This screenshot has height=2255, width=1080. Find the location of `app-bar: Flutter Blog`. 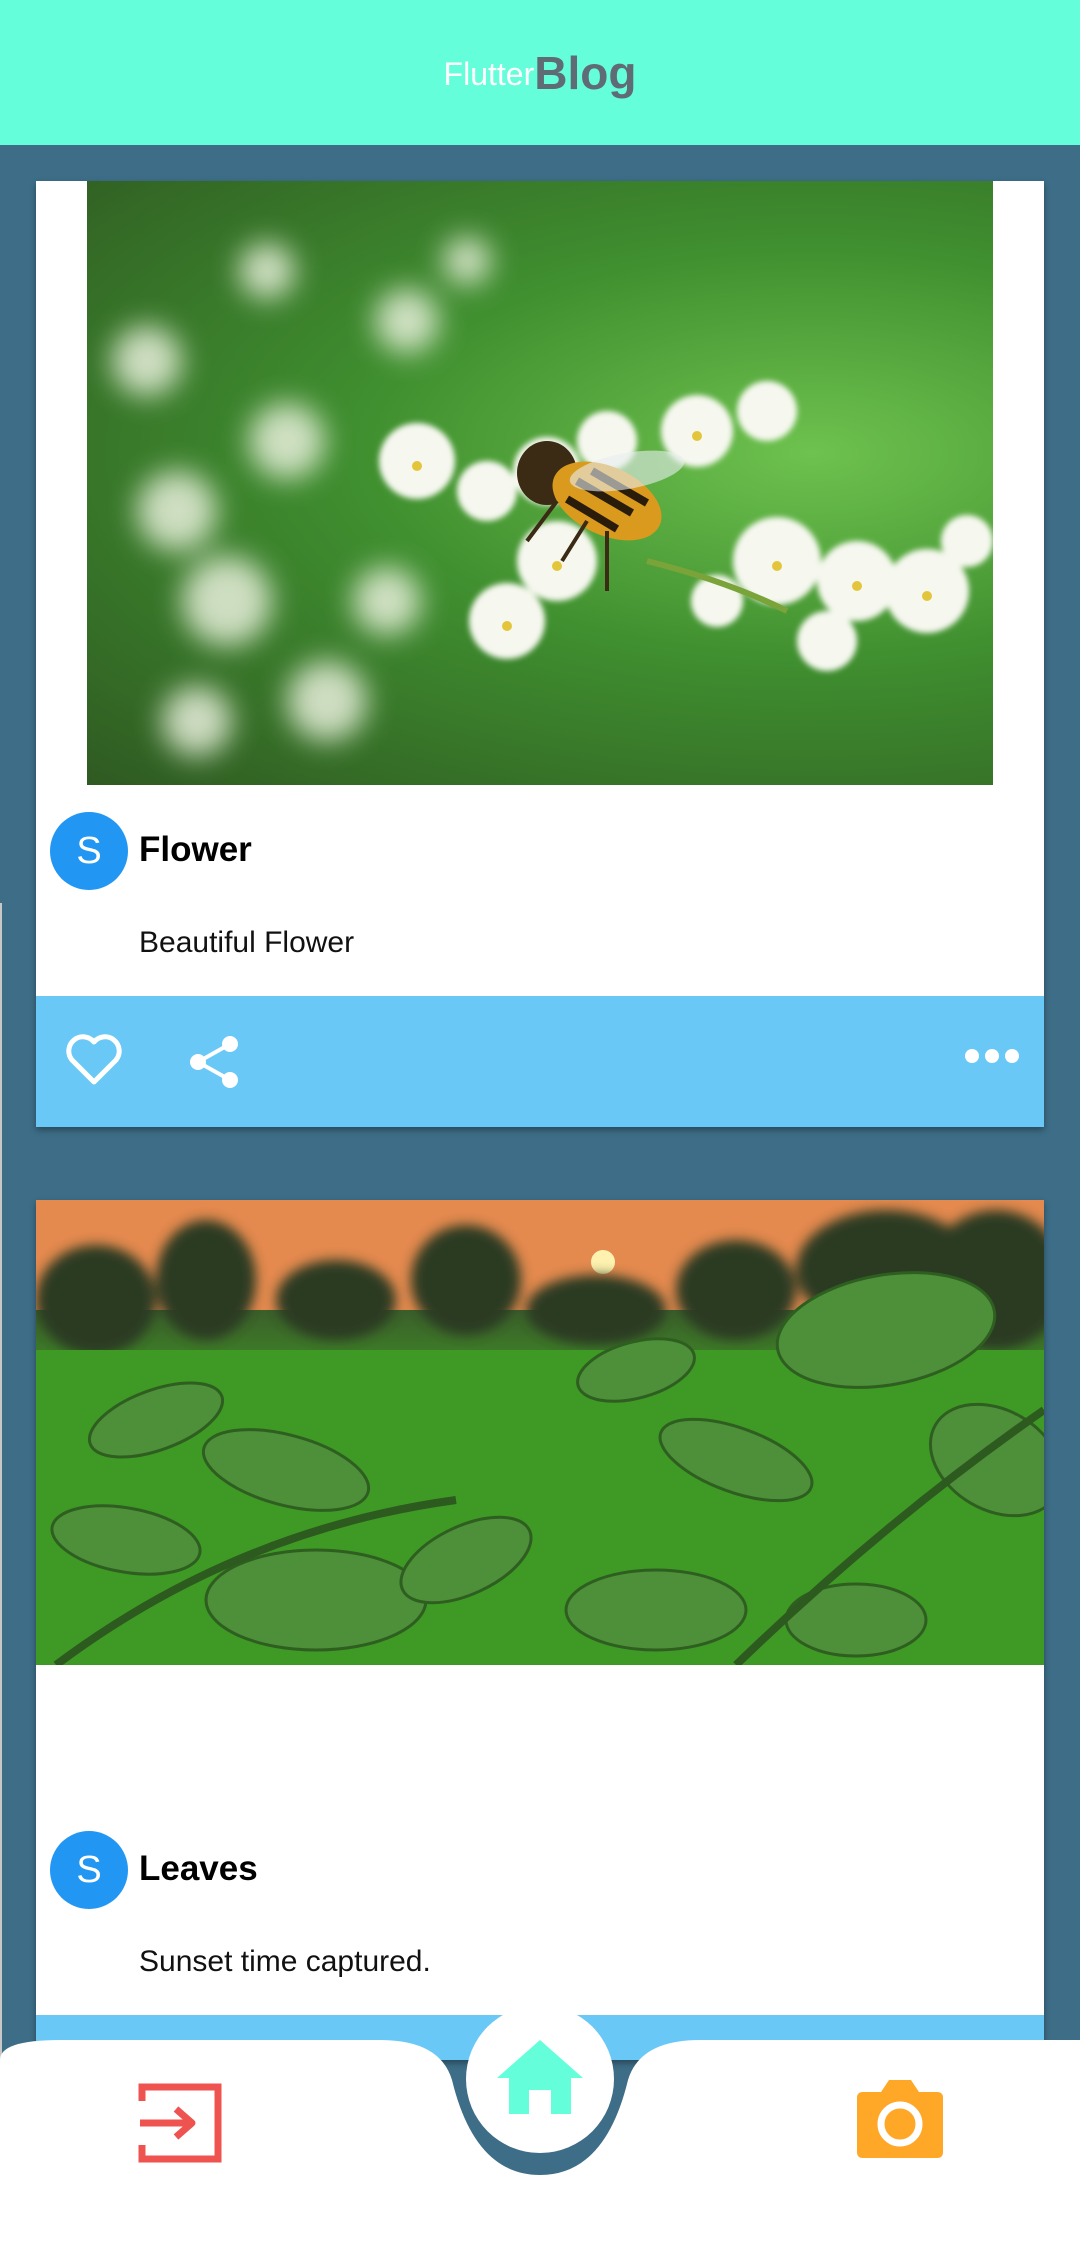

app-bar: Flutter Blog is located at coordinates (540, 72).